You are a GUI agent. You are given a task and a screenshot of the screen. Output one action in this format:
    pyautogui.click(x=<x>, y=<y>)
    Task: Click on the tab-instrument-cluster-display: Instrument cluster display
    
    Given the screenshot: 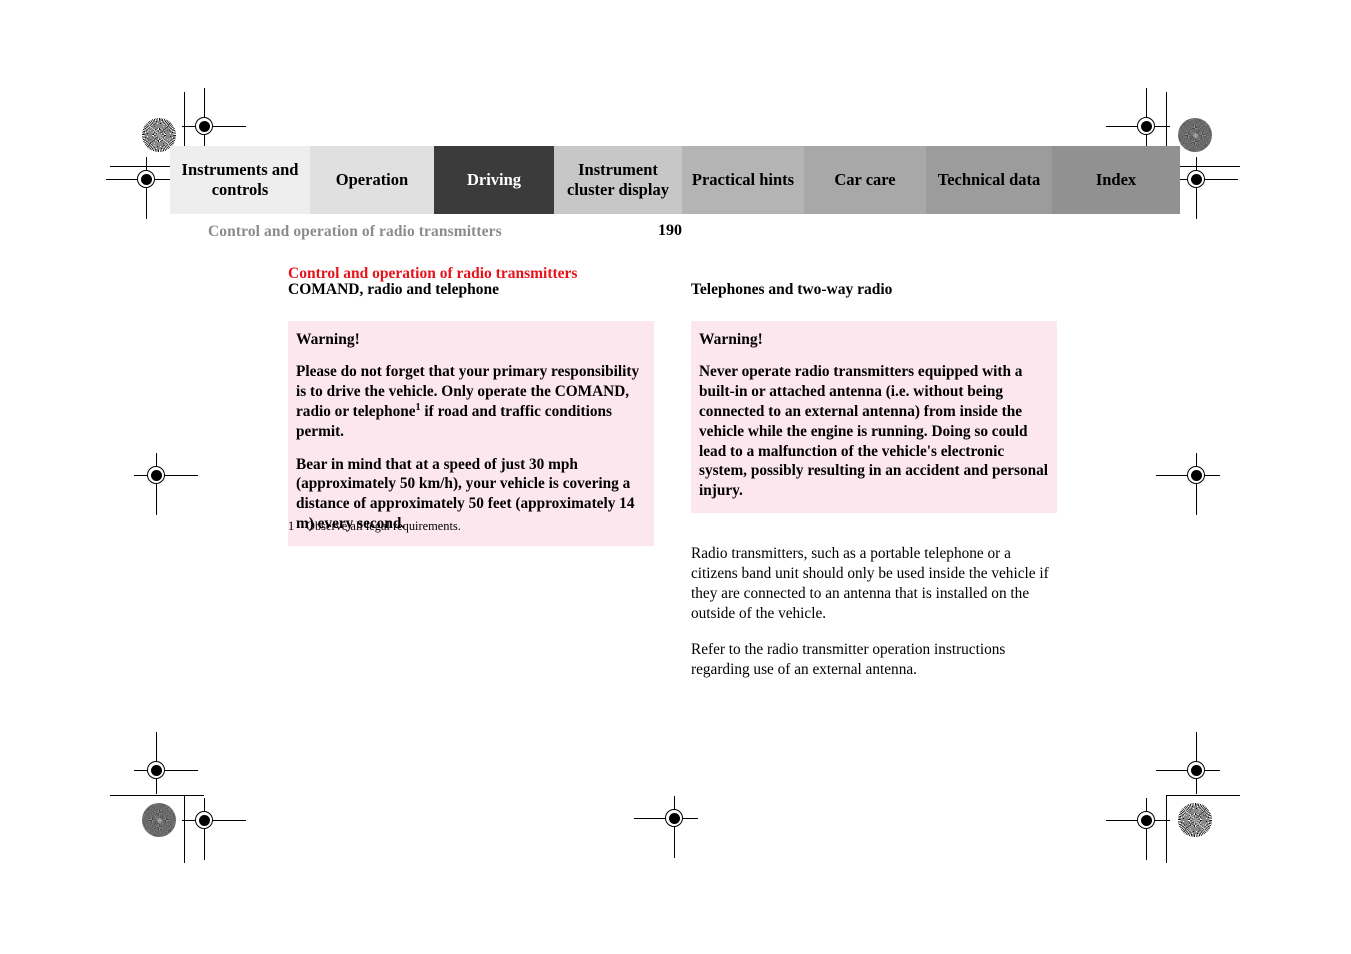 What is the action you would take?
    pyautogui.click(x=618, y=180)
    